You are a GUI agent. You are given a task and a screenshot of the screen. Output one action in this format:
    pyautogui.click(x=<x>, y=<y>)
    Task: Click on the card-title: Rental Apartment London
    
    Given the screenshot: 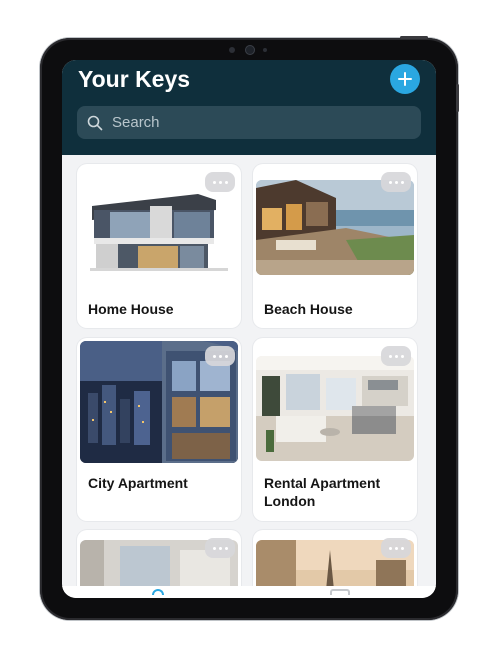 What is the action you would take?
    pyautogui.click(x=322, y=492)
    